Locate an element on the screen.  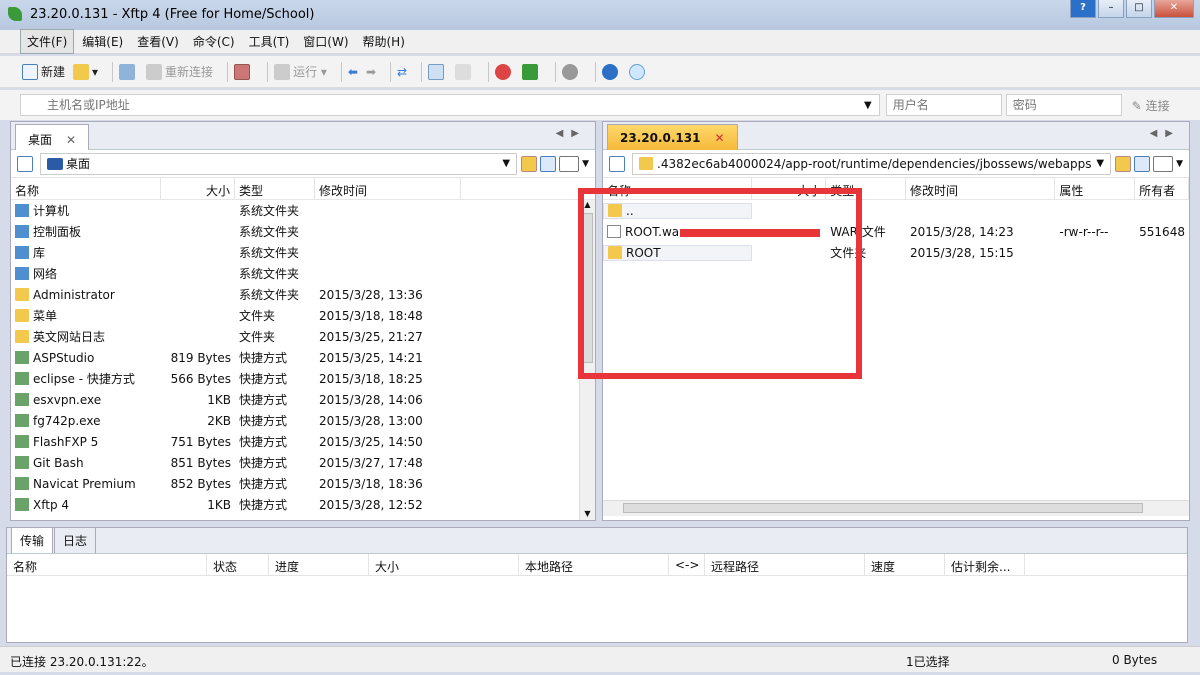
close-button: ✕ is located at coordinates (1174, 9).